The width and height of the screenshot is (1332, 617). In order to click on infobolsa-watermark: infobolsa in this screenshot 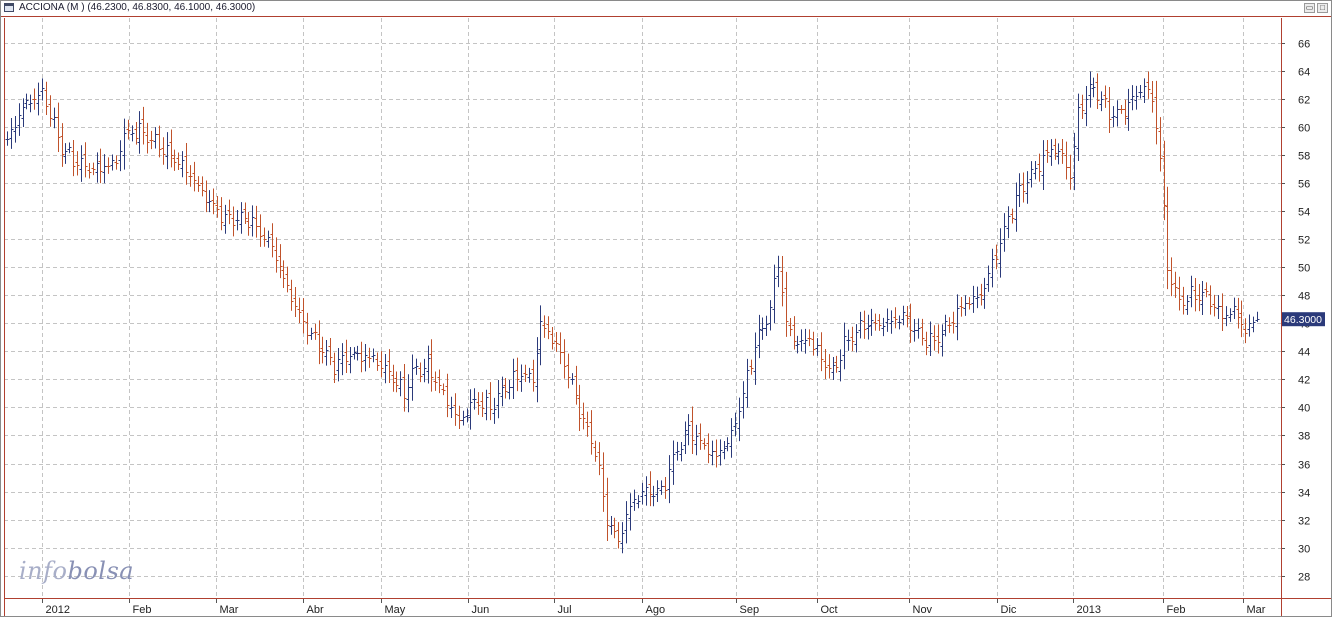, I will do `click(76, 571)`.